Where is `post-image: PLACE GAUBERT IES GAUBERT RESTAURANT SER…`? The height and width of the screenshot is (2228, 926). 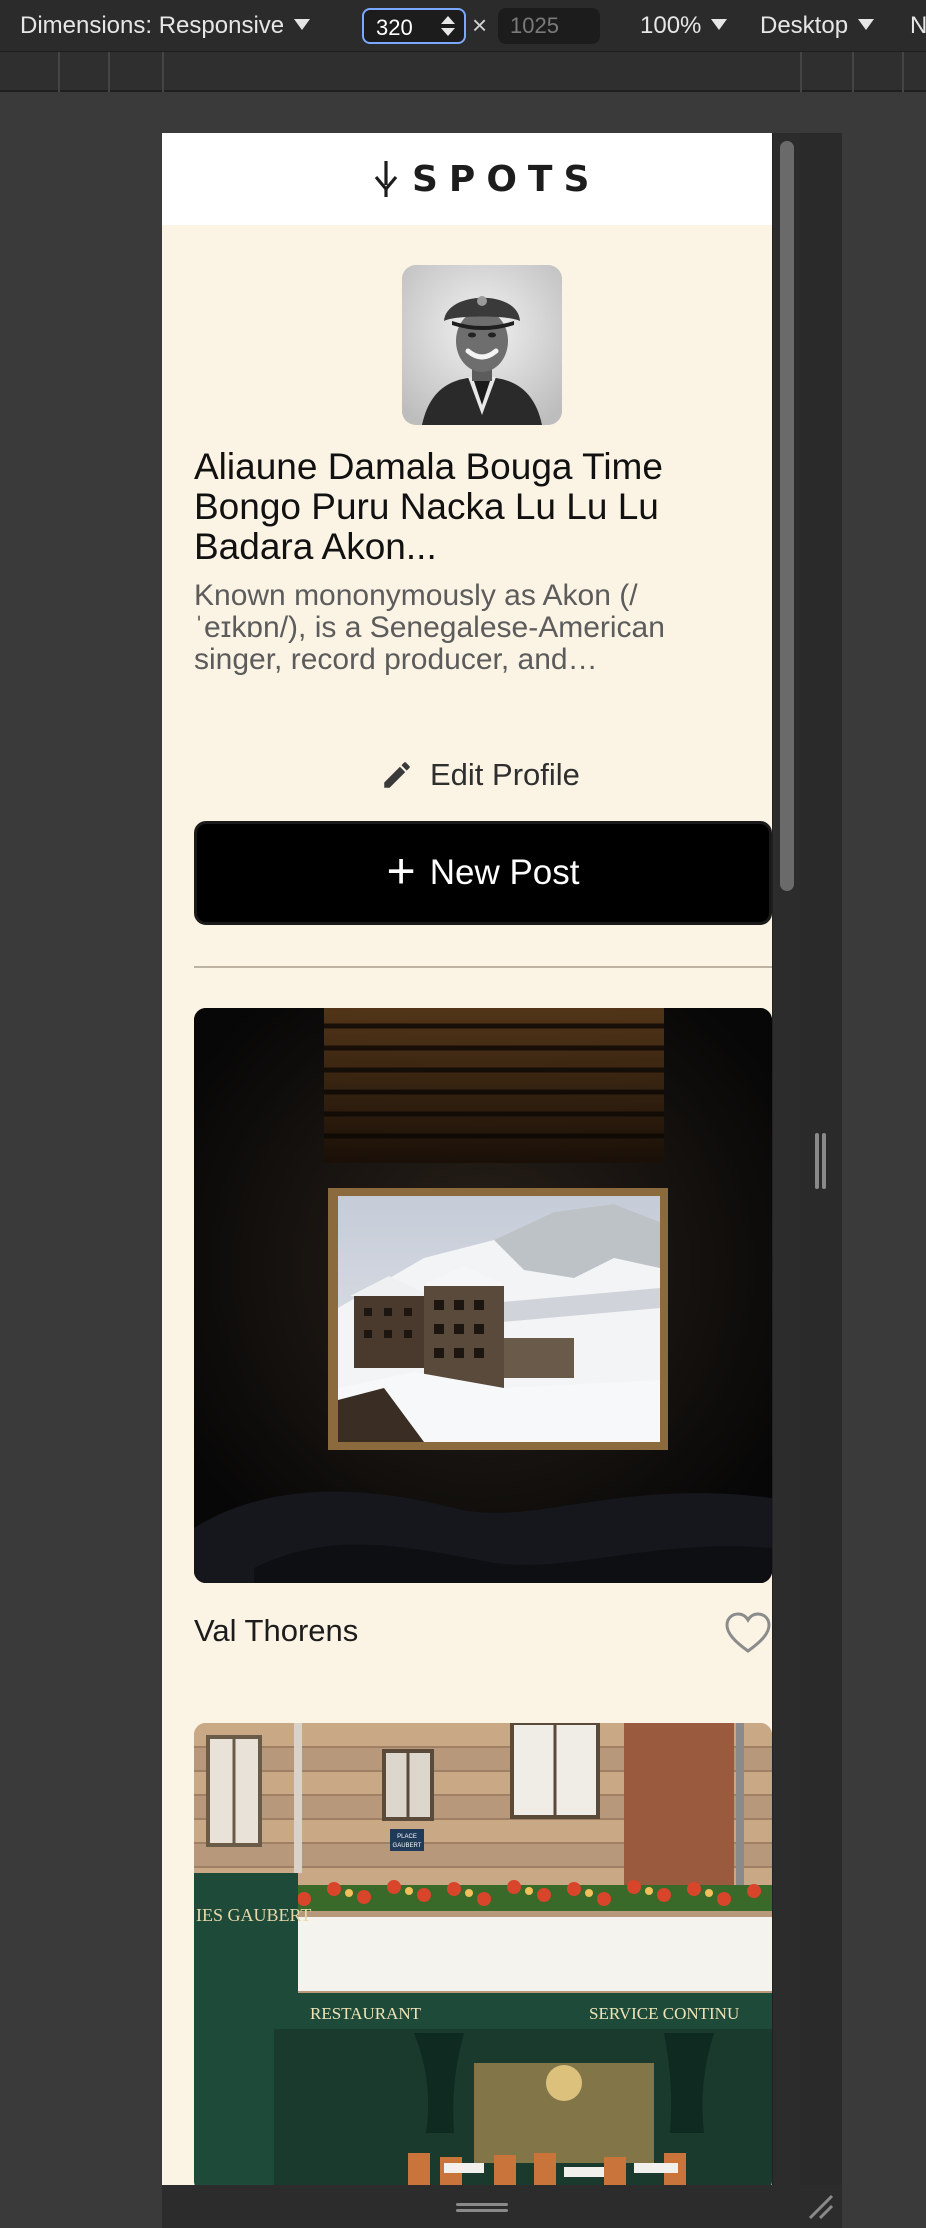
post-image: PLACE GAUBERT IES GAUBERT RESTAURANT SER… is located at coordinates (483, 1954).